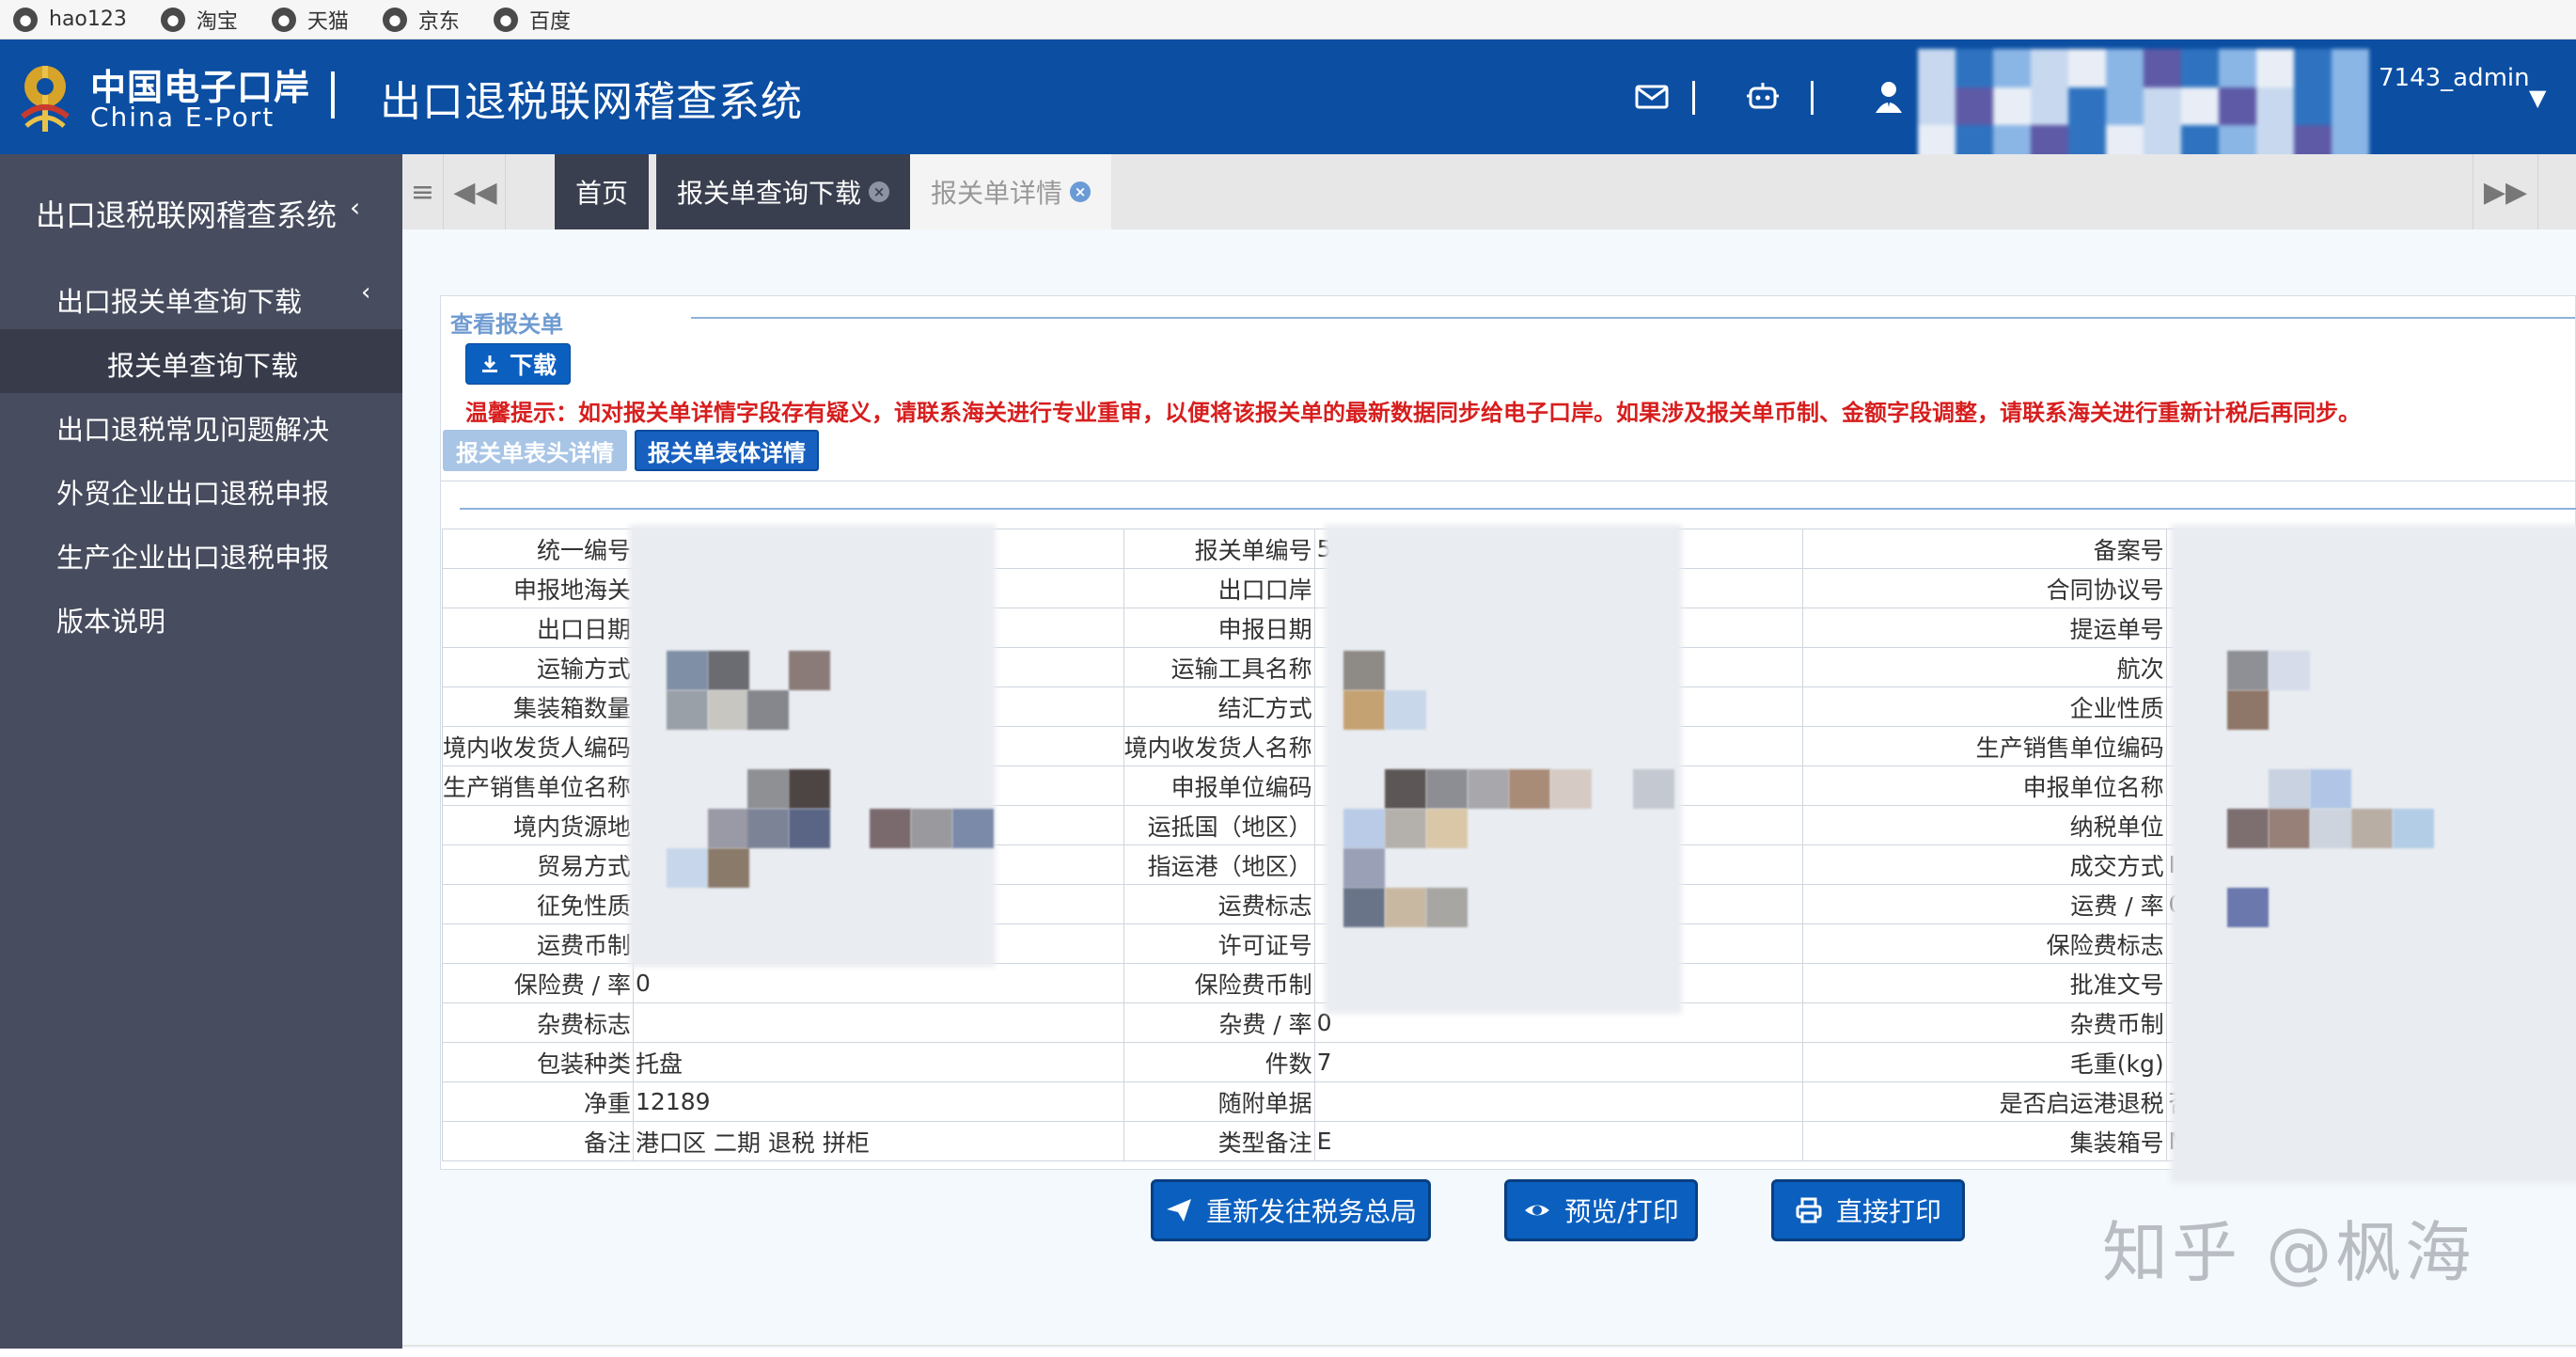 The height and width of the screenshot is (1357, 2576). I want to click on scroll-left-icon: ◀◀, so click(476, 191).